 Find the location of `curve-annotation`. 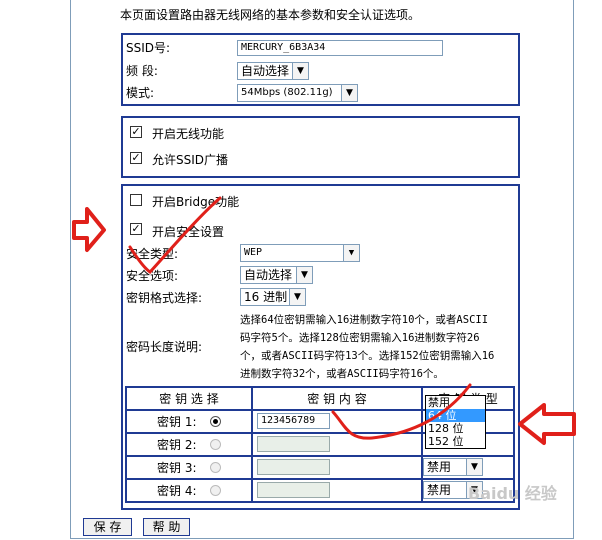

curve-annotation is located at coordinates (401, 411).